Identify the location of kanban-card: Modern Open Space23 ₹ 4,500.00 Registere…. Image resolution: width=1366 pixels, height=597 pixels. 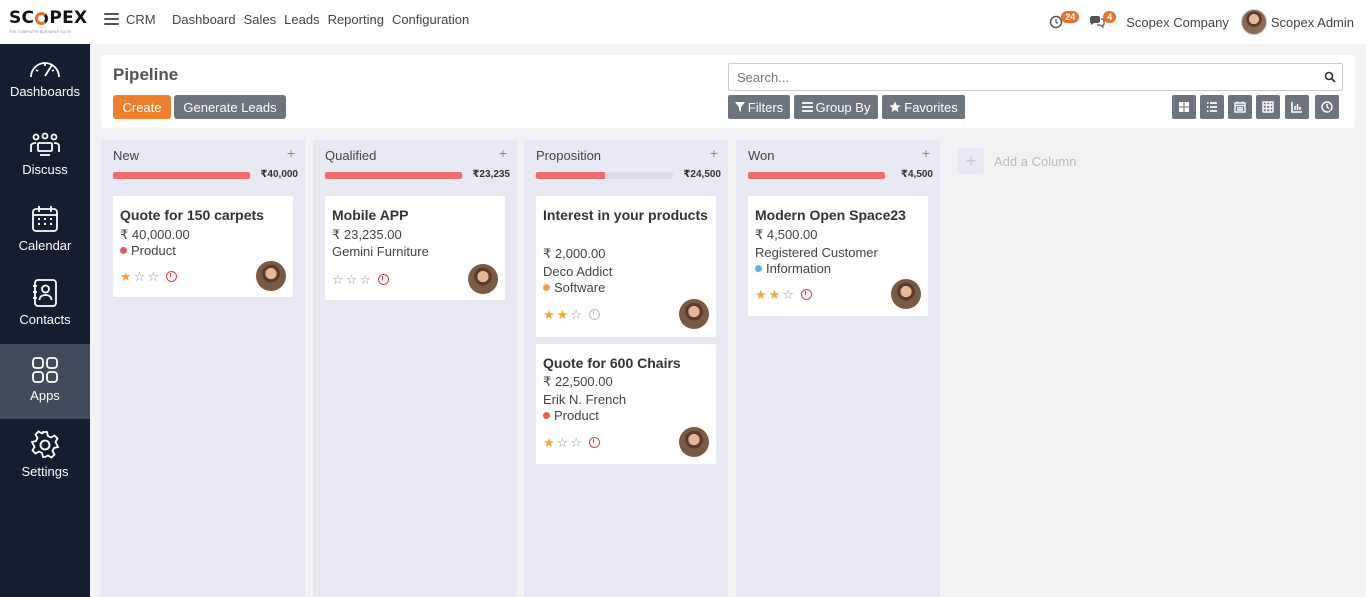
(838, 256).